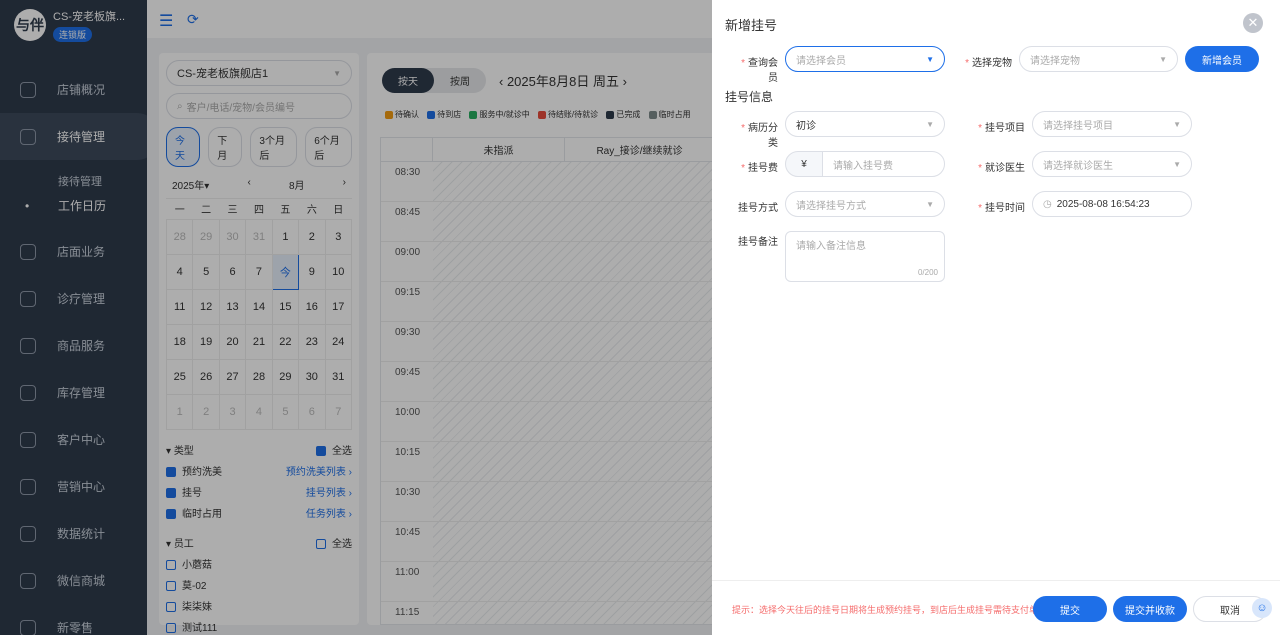  What do you see at coordinates (763, 136) in the screenshot?
I see `label-text: 病历分类` at bounding box center [763, 136].